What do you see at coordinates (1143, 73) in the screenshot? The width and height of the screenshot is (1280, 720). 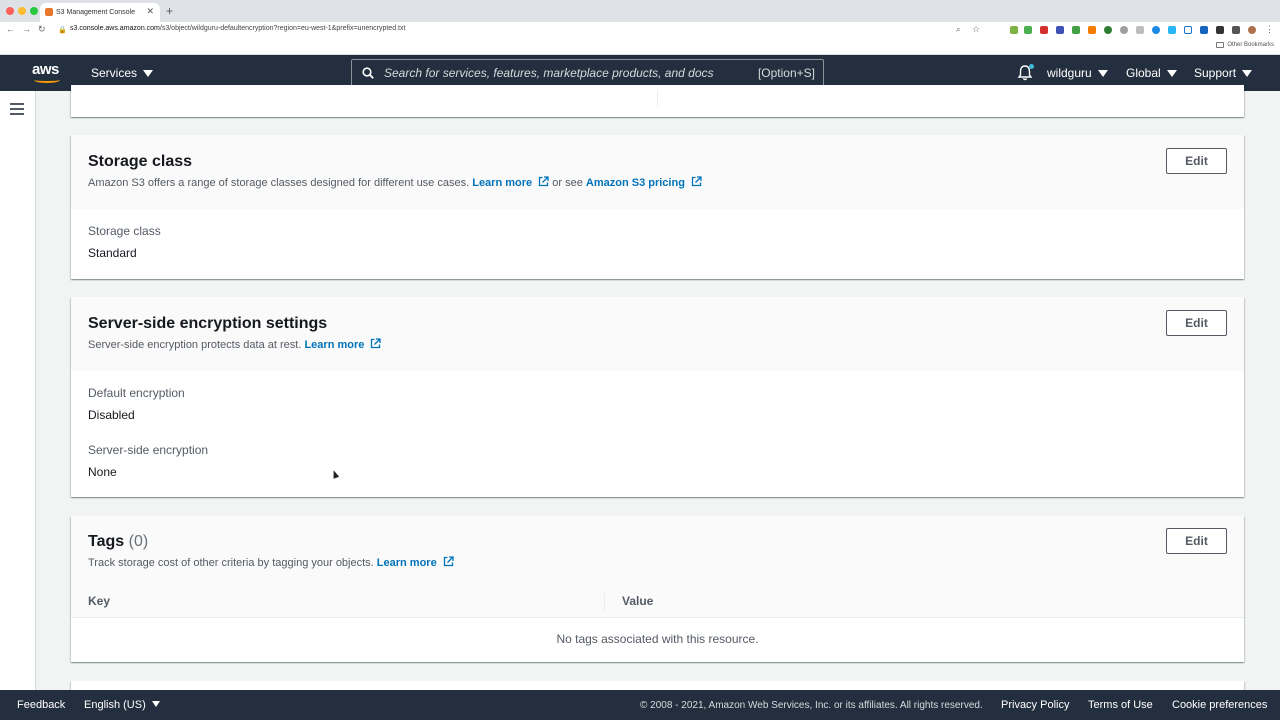 I see `region-label: Global` at bounding box center [1143, 73].